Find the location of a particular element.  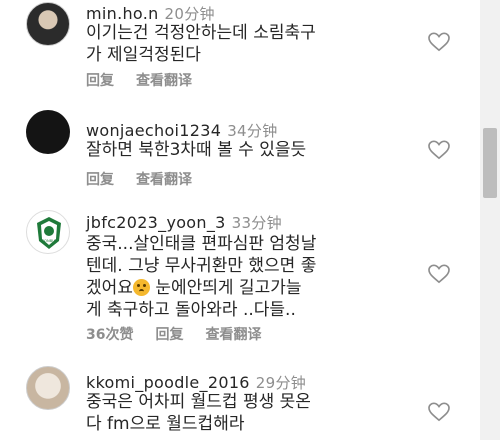

comment-line: 잘하면 북한3차때 볼 수 있을듯 is located at coordinates (196, 150).